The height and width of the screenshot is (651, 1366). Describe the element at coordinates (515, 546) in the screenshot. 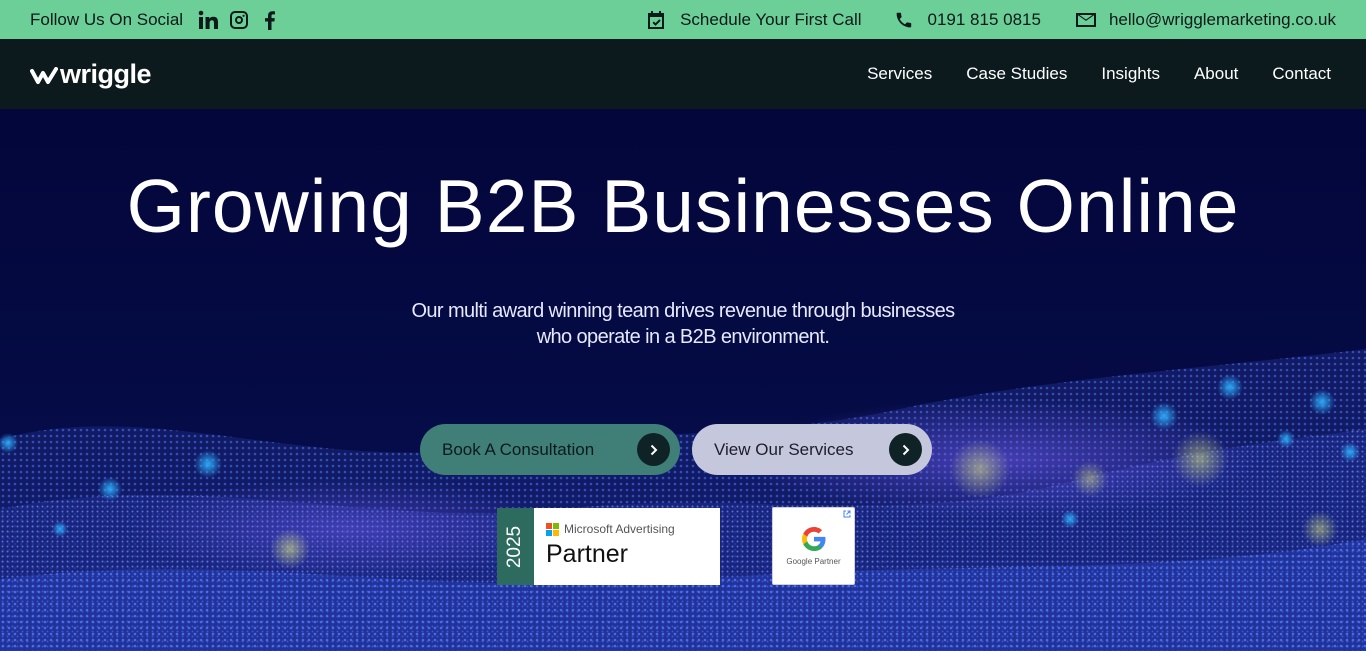

I see `badge-year: 2025` at that location.